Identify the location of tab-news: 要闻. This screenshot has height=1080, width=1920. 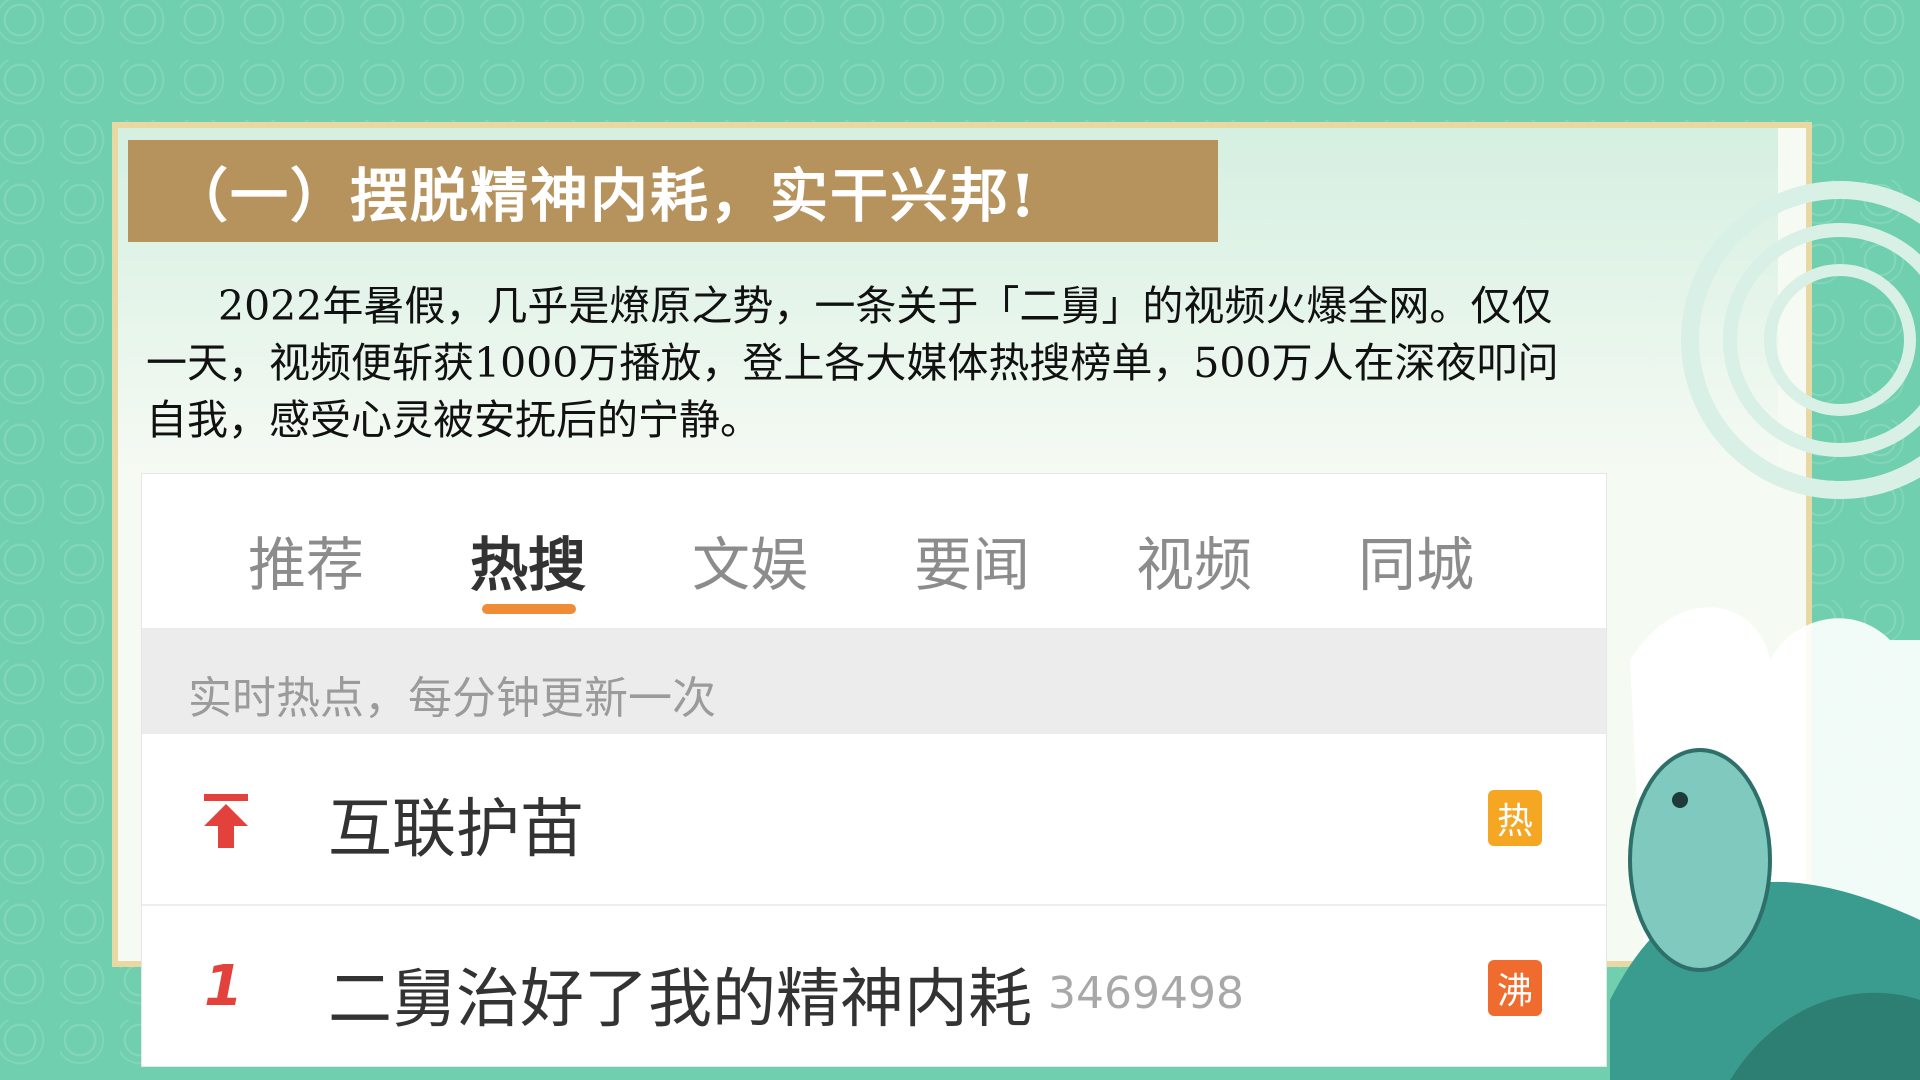
(972, 560).